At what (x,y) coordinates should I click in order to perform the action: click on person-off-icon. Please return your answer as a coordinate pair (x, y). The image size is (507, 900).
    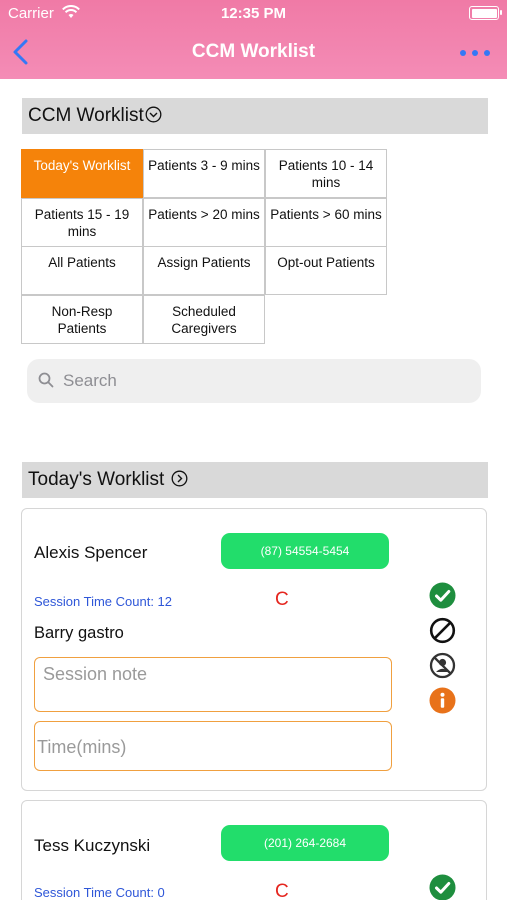
    Looking at the image, I should click on (442, 665).